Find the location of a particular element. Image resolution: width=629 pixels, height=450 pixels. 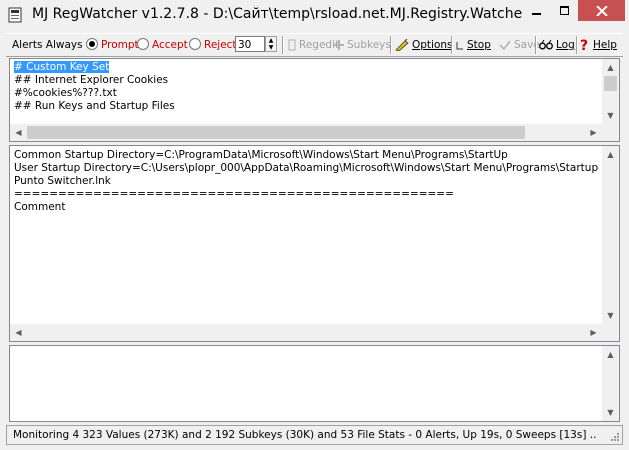

spin-down-icon: ▼ is located at coordinates (271, 47).